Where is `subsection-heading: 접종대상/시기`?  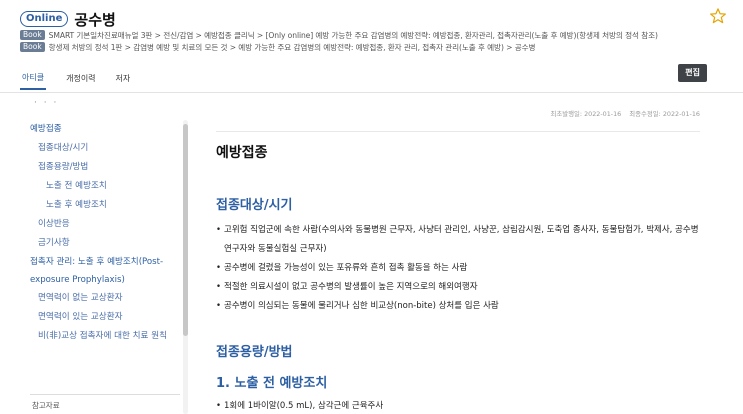
subsection-heading: 접종대상/시기 is located at coordinates (254, 205).